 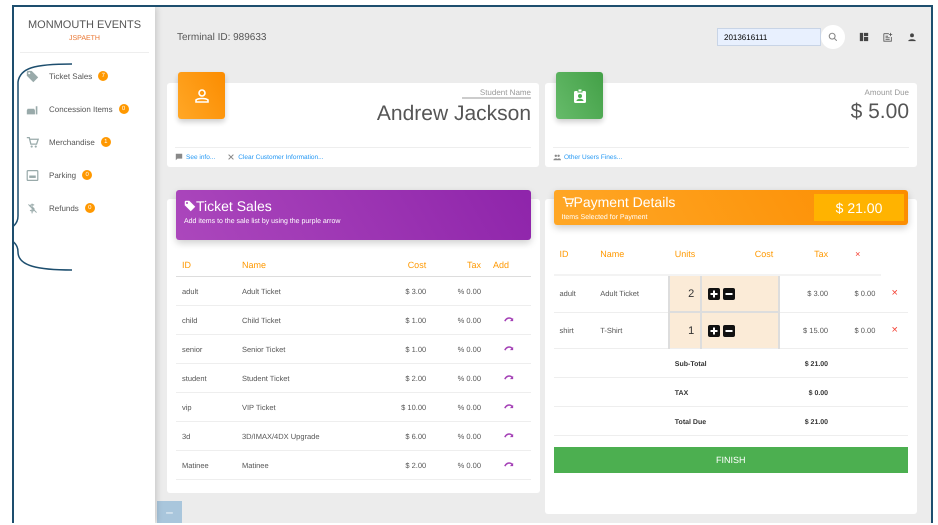 What do you see at coordinates (403, 265) in the screenshot?
I see `column-header: Cost` at bounding box center [403, 265].